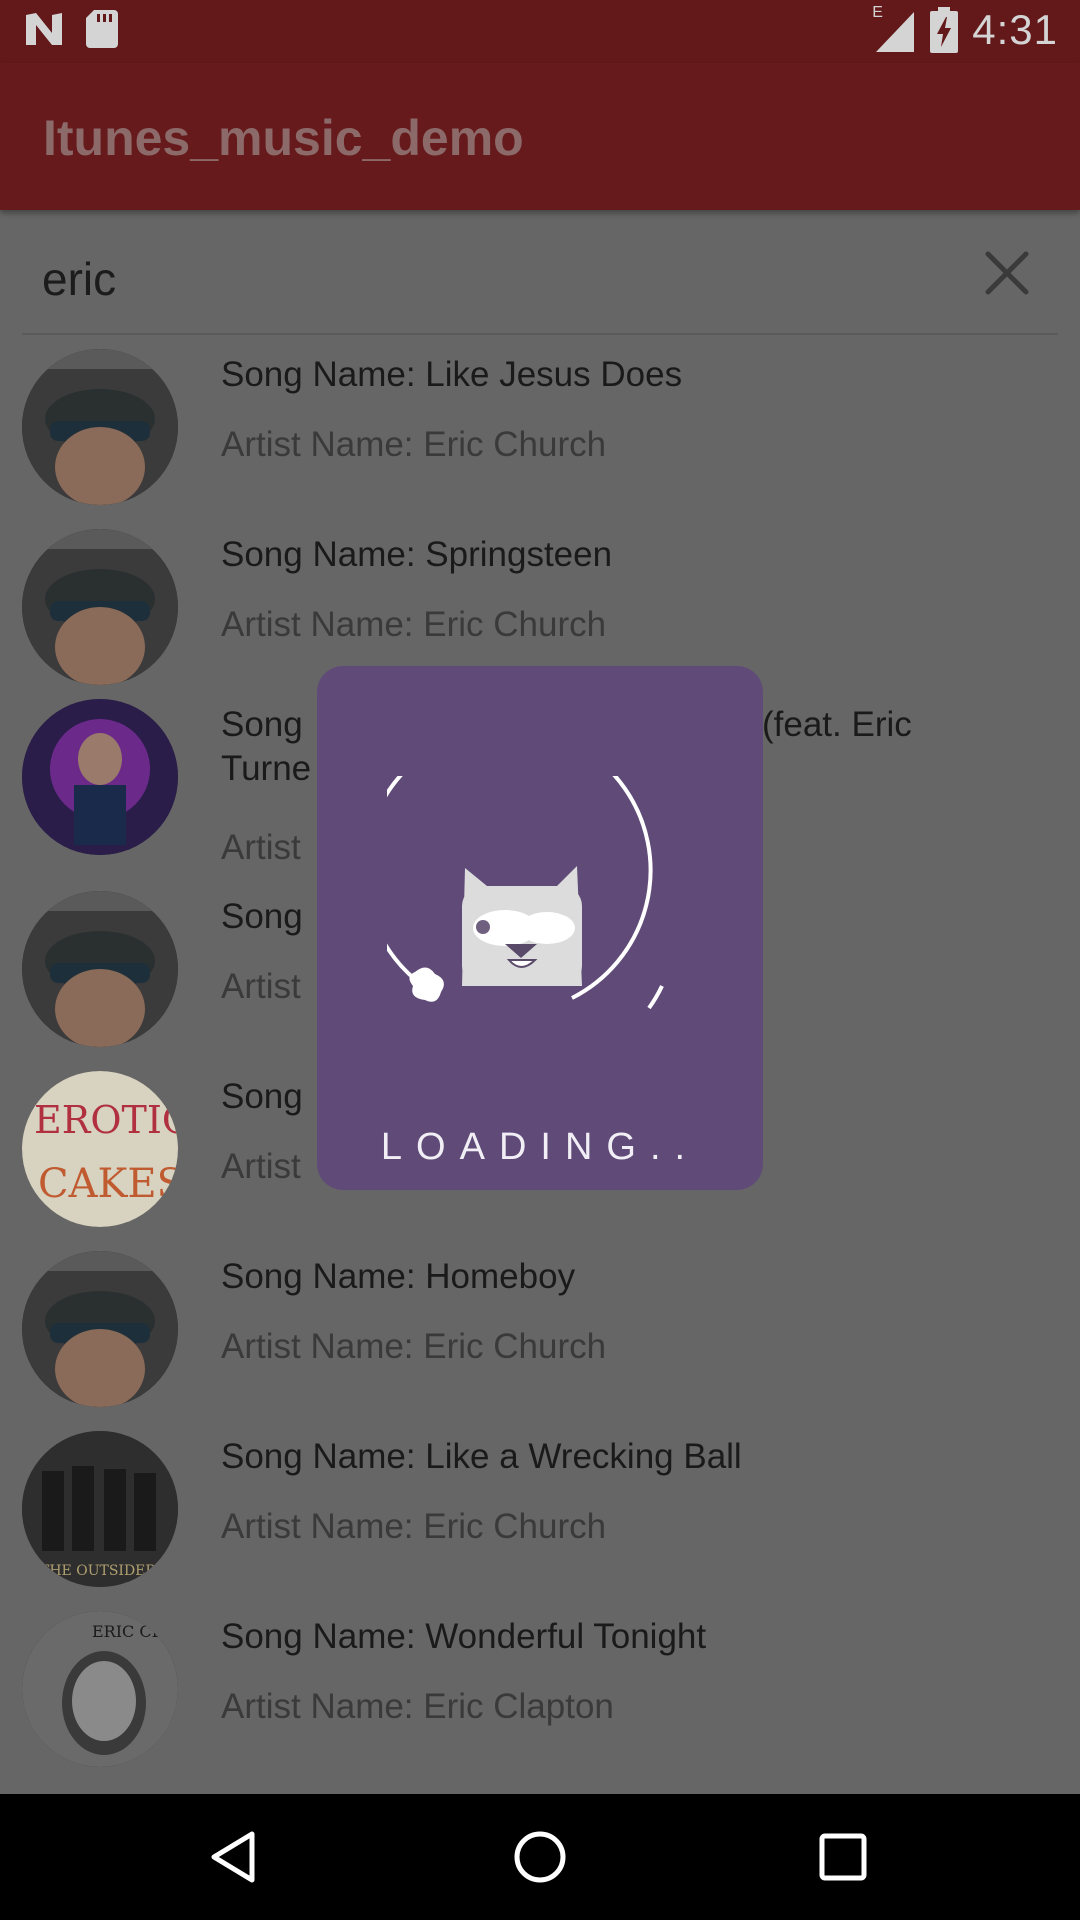 The width and height of the screenshot is (1080, 1920). What do you see at coordinates (540, 31) in the screenshot?
I see `status-bar: E 4:31` at bounding box center [540, 31].